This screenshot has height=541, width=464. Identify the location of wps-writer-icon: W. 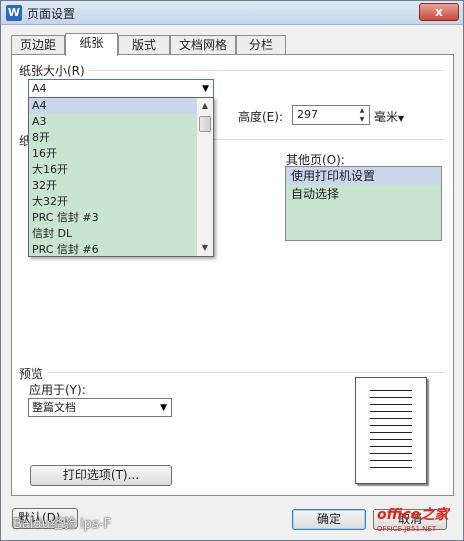
(14, 13).